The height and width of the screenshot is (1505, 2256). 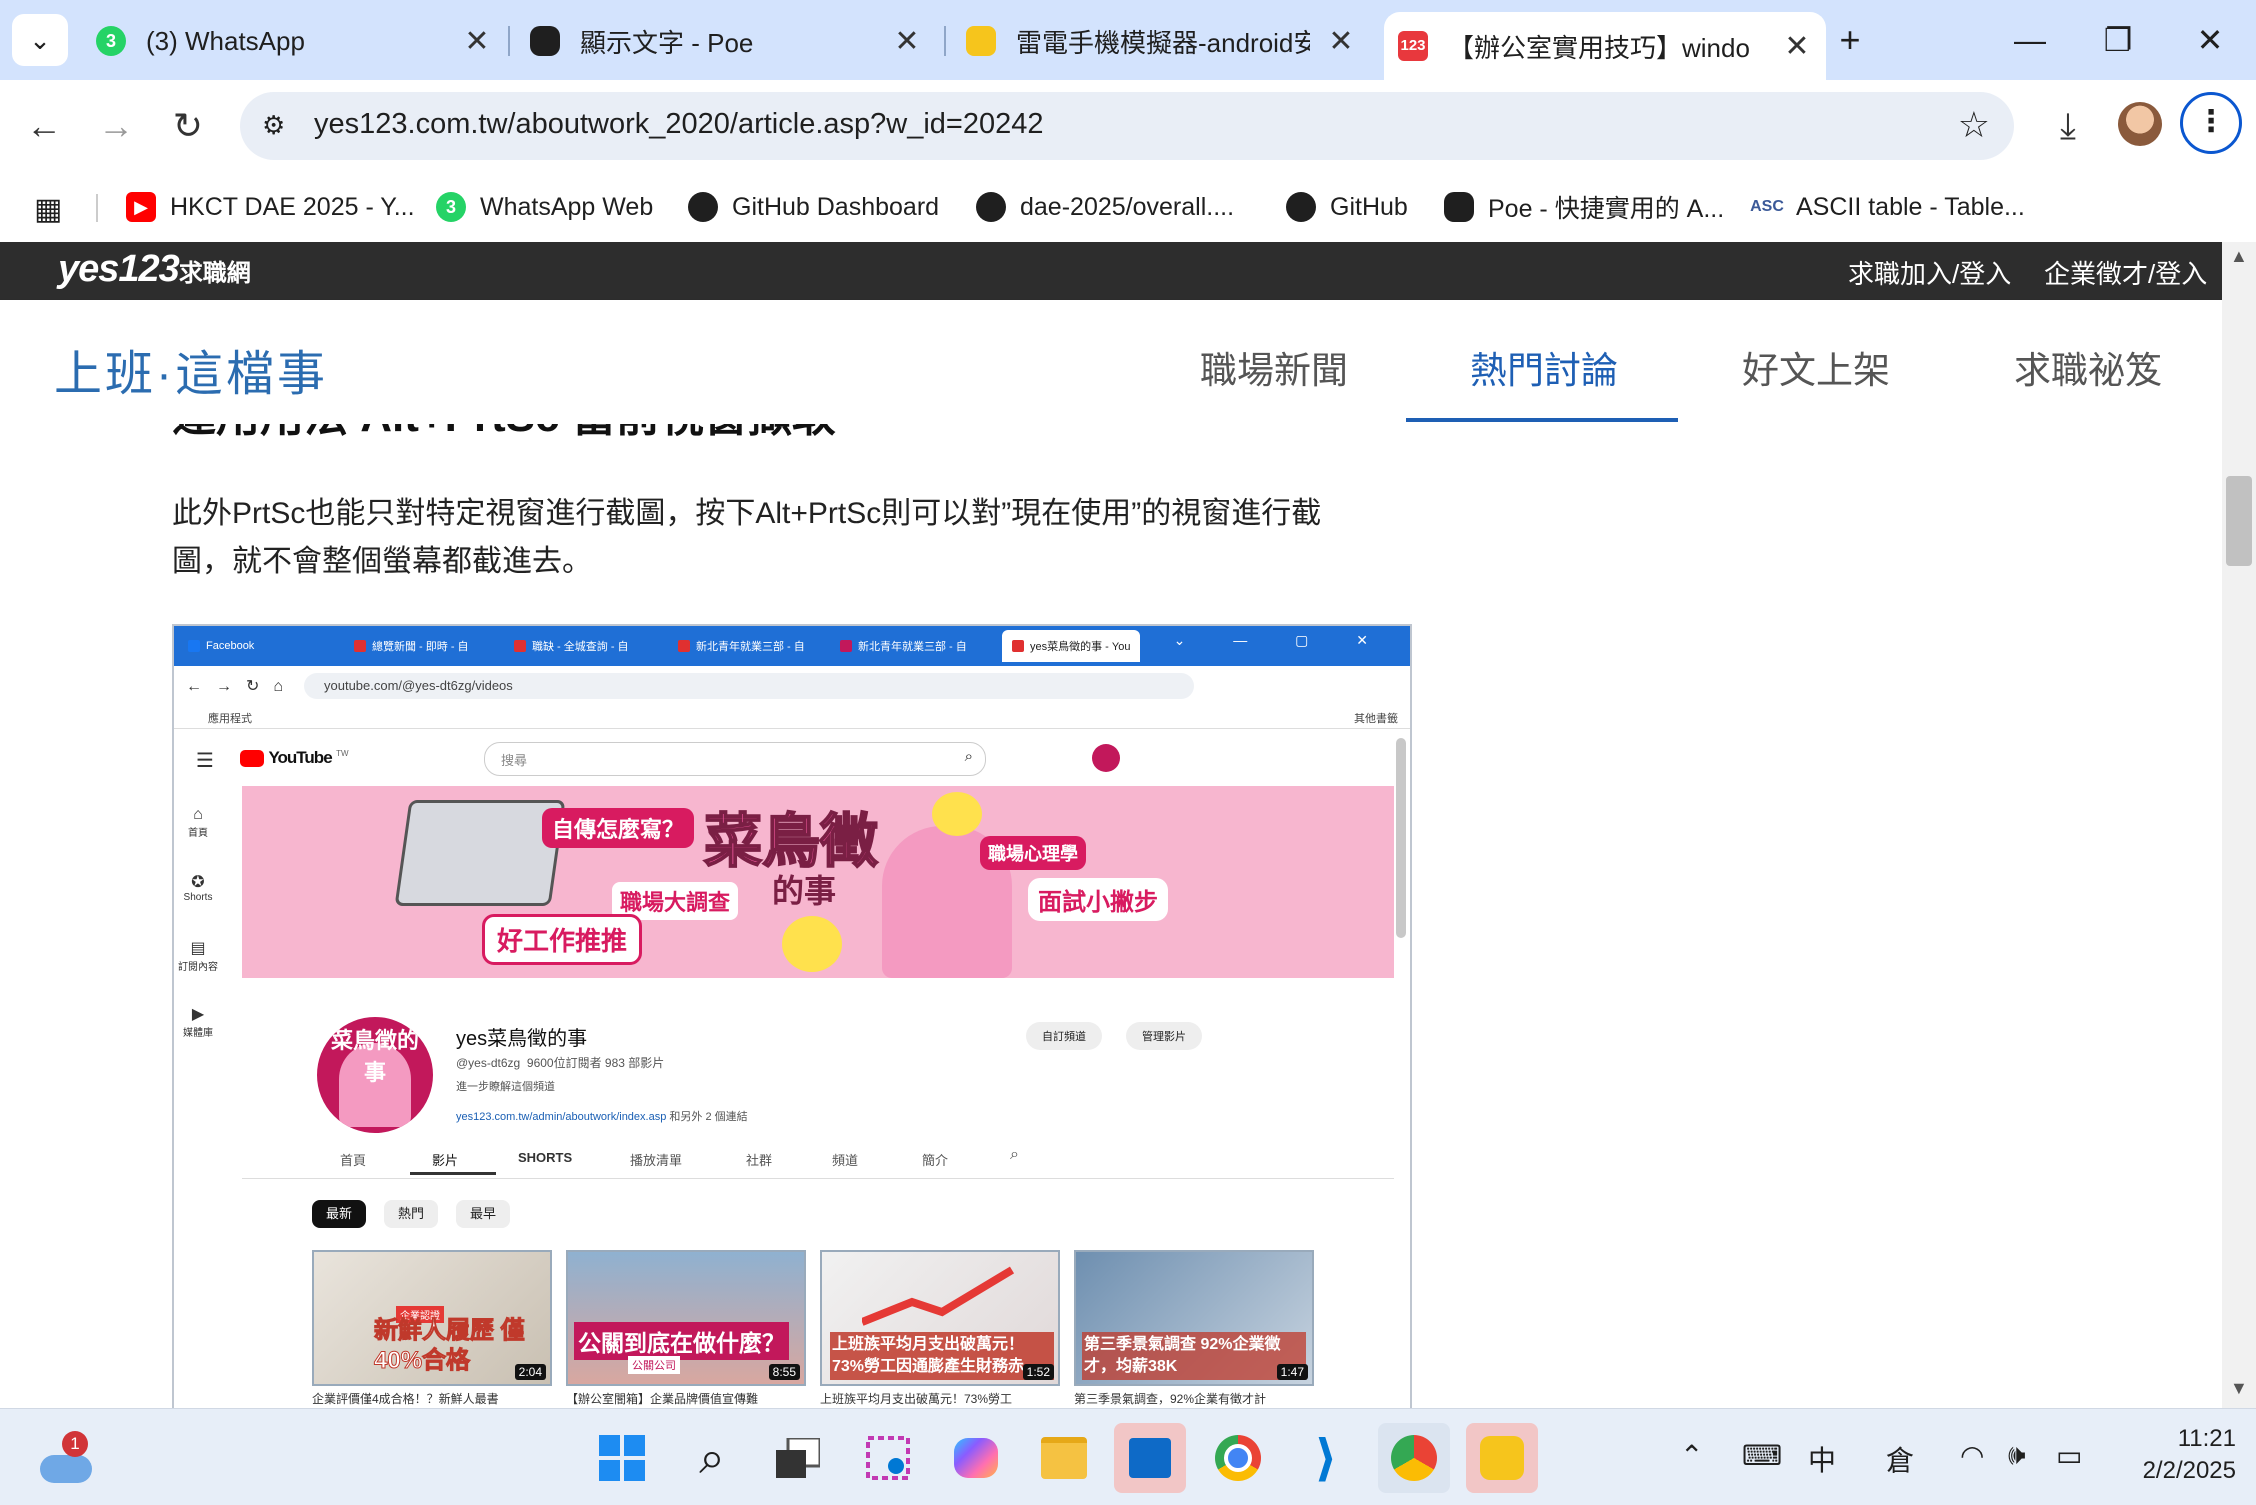 I want to click on page-scrollbar: ▲ ▼, so click(x=2239, y=825).